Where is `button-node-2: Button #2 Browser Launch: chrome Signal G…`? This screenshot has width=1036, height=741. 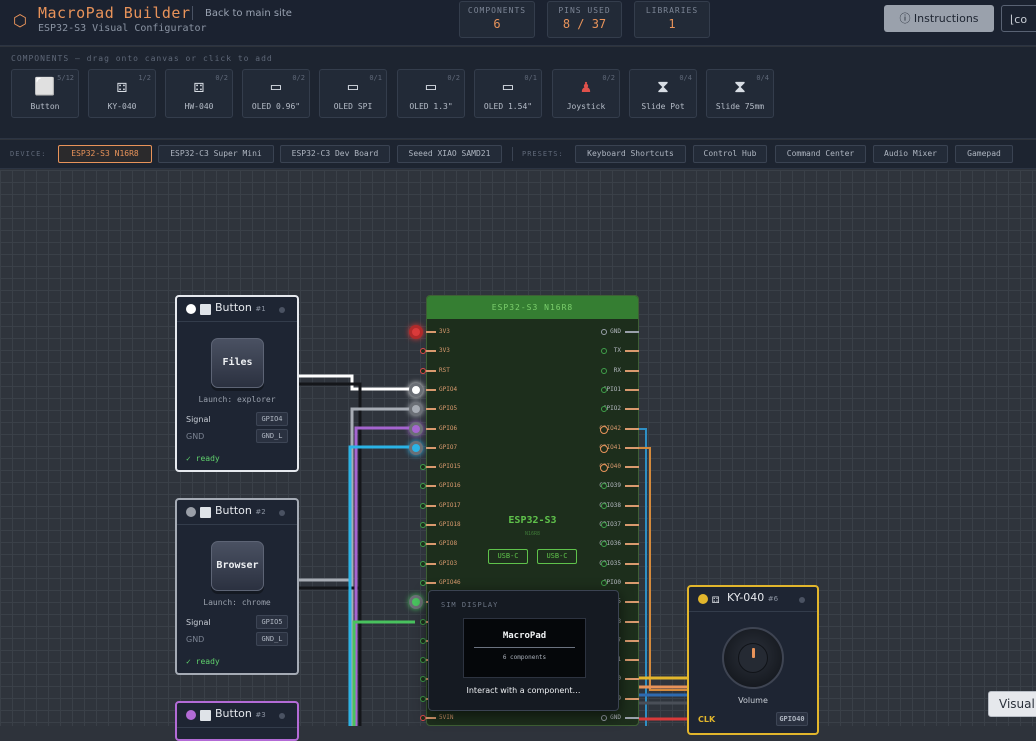
button-node-2: Button #2 Browser Launch: chrome Signal G… is located at coordinates (237, 586).